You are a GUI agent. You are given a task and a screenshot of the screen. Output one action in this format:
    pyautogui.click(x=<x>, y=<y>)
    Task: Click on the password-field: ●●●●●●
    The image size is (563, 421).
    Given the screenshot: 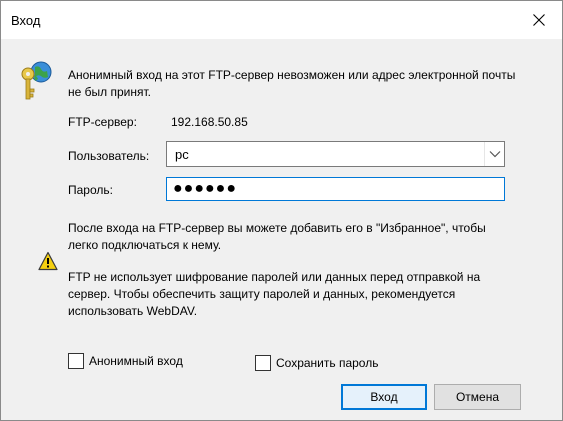 What is the action you would take?
    pyautogui.click(x=335, y=189)
    